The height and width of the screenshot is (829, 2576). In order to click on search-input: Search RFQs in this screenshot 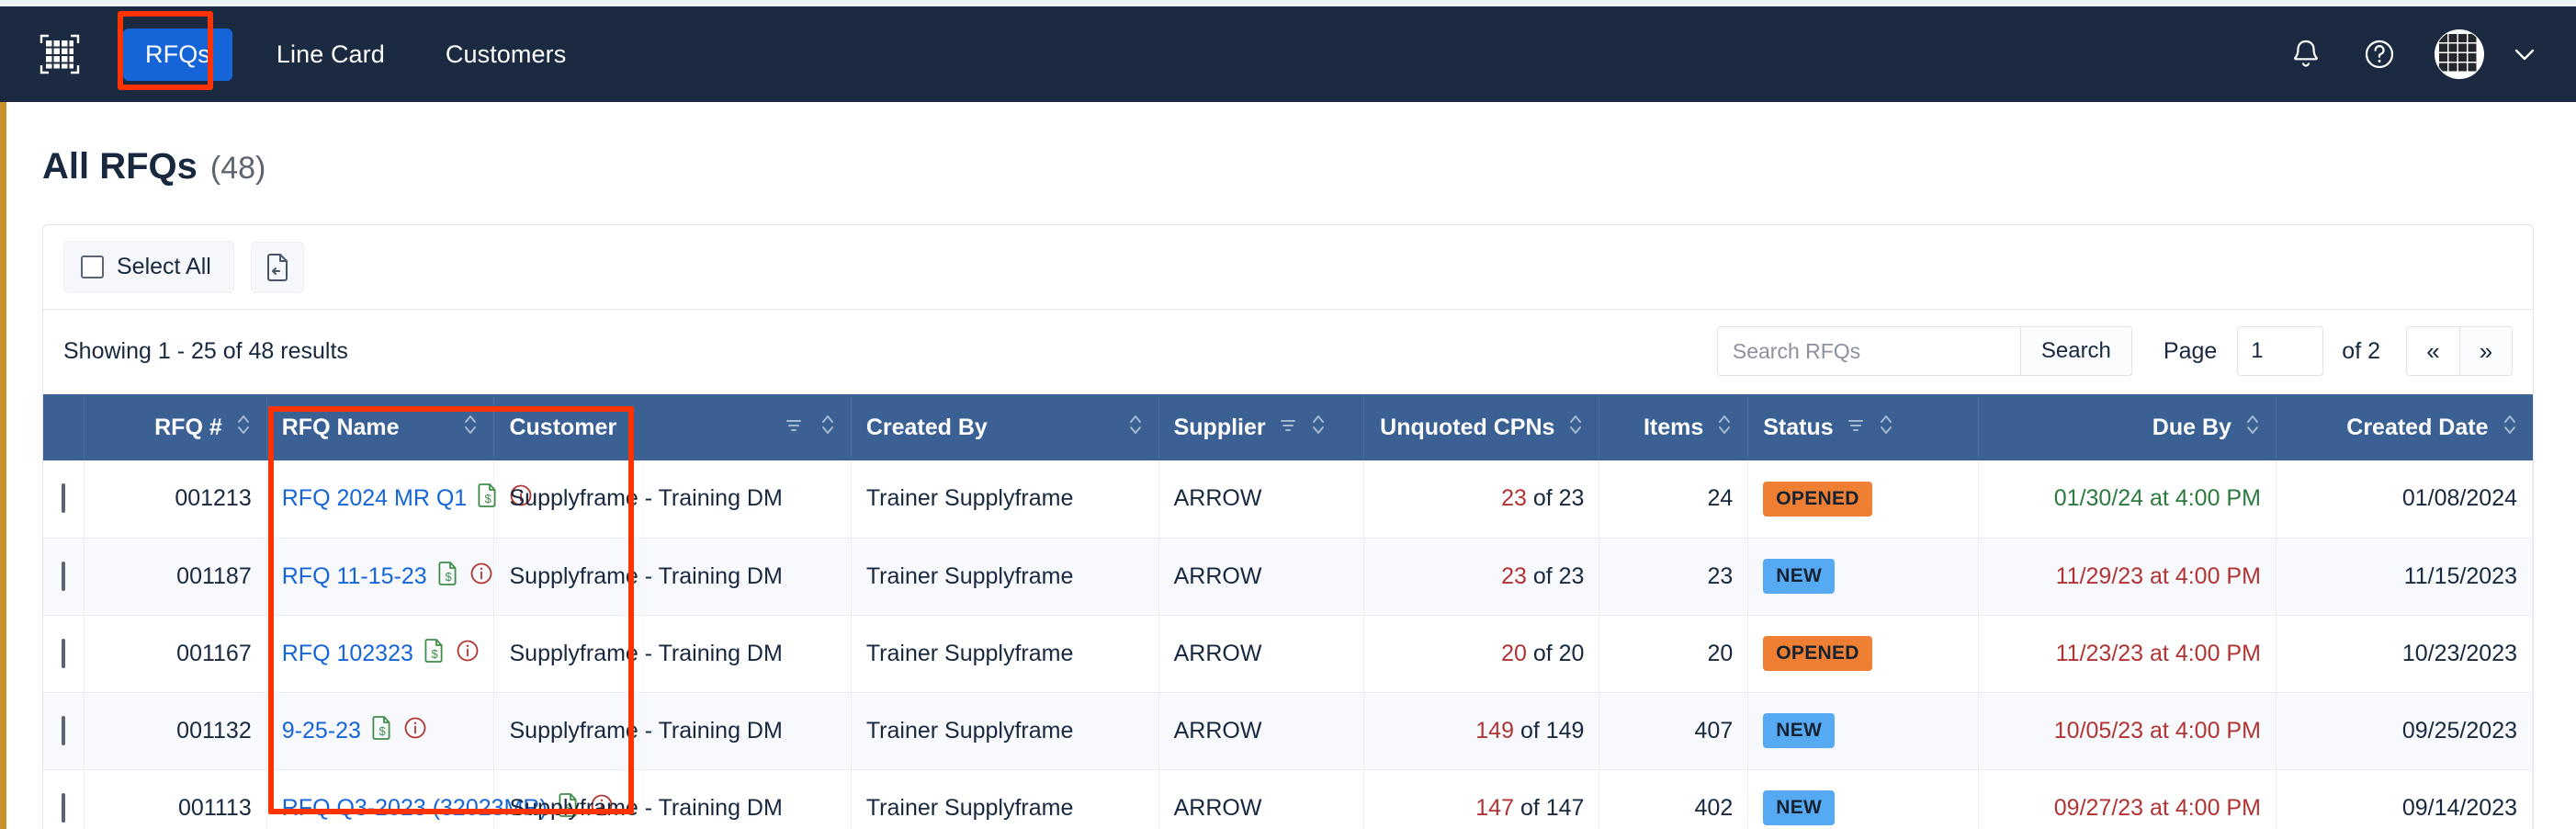, I will do `click(1868, 351)`.